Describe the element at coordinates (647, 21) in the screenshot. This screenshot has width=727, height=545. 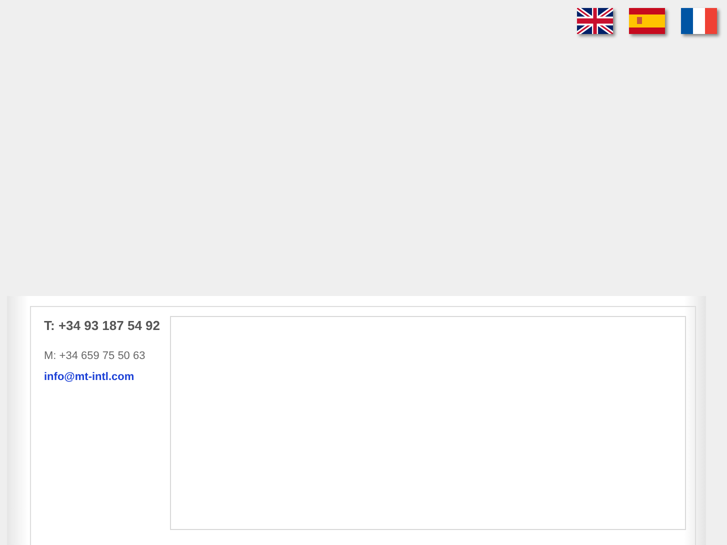
I see `spain-flag-icon` at that location.